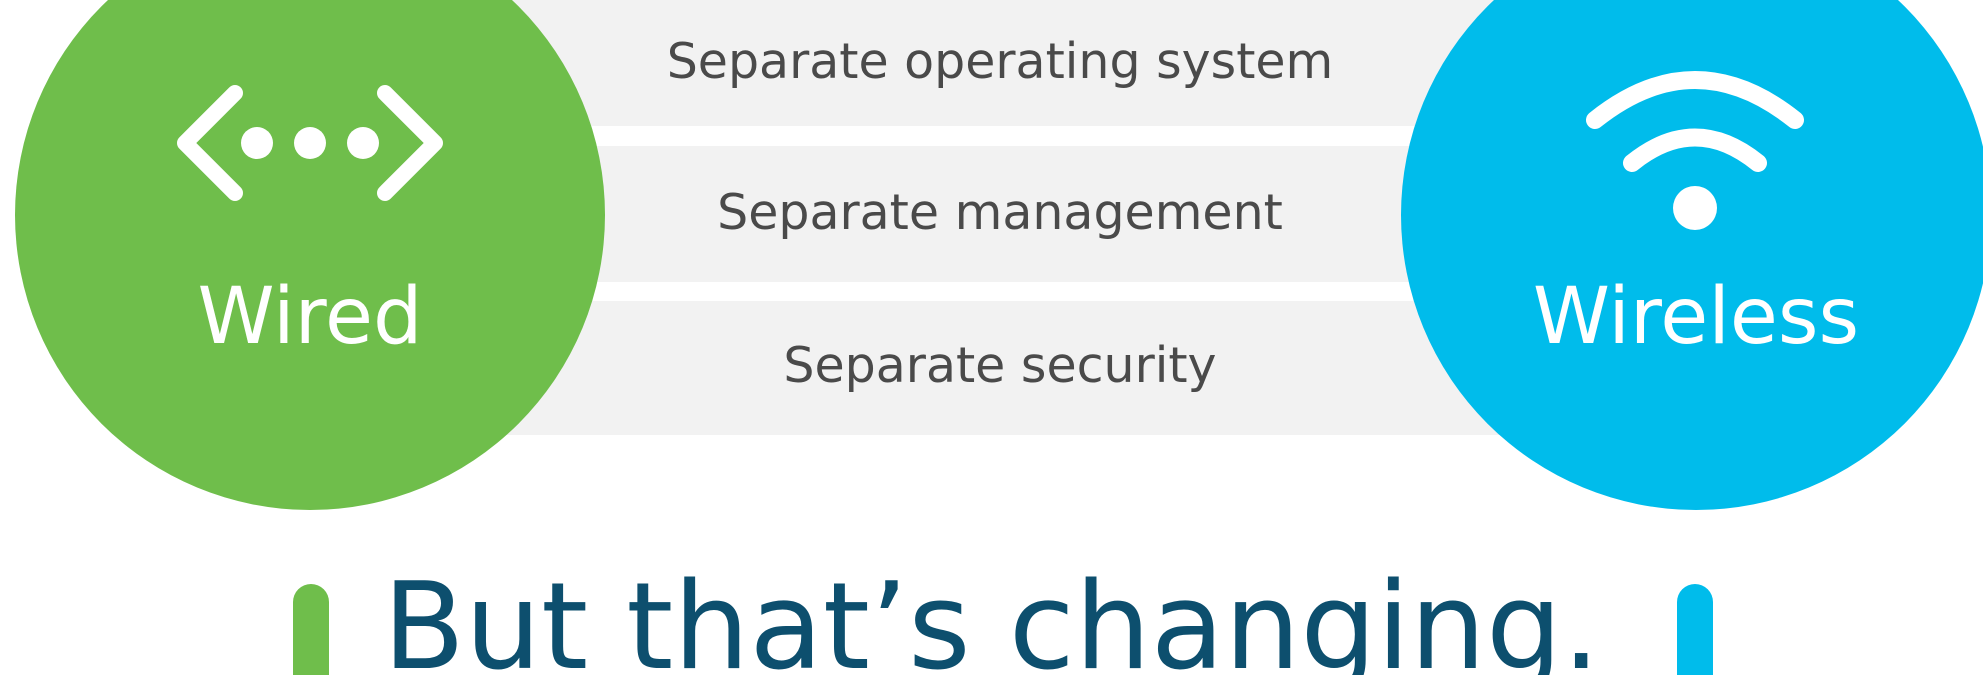 The height and width of the screenshot is (675, 1983). I want to click on wifi-icon, so click(1695, 150).